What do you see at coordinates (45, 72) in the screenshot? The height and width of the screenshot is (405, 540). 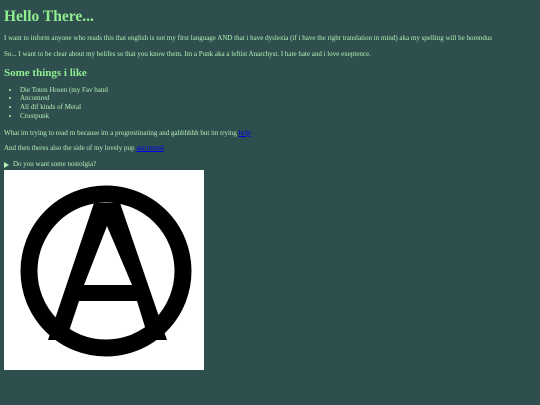 I see `likes-heading: Some things i like` at bounding box center [45, 72].